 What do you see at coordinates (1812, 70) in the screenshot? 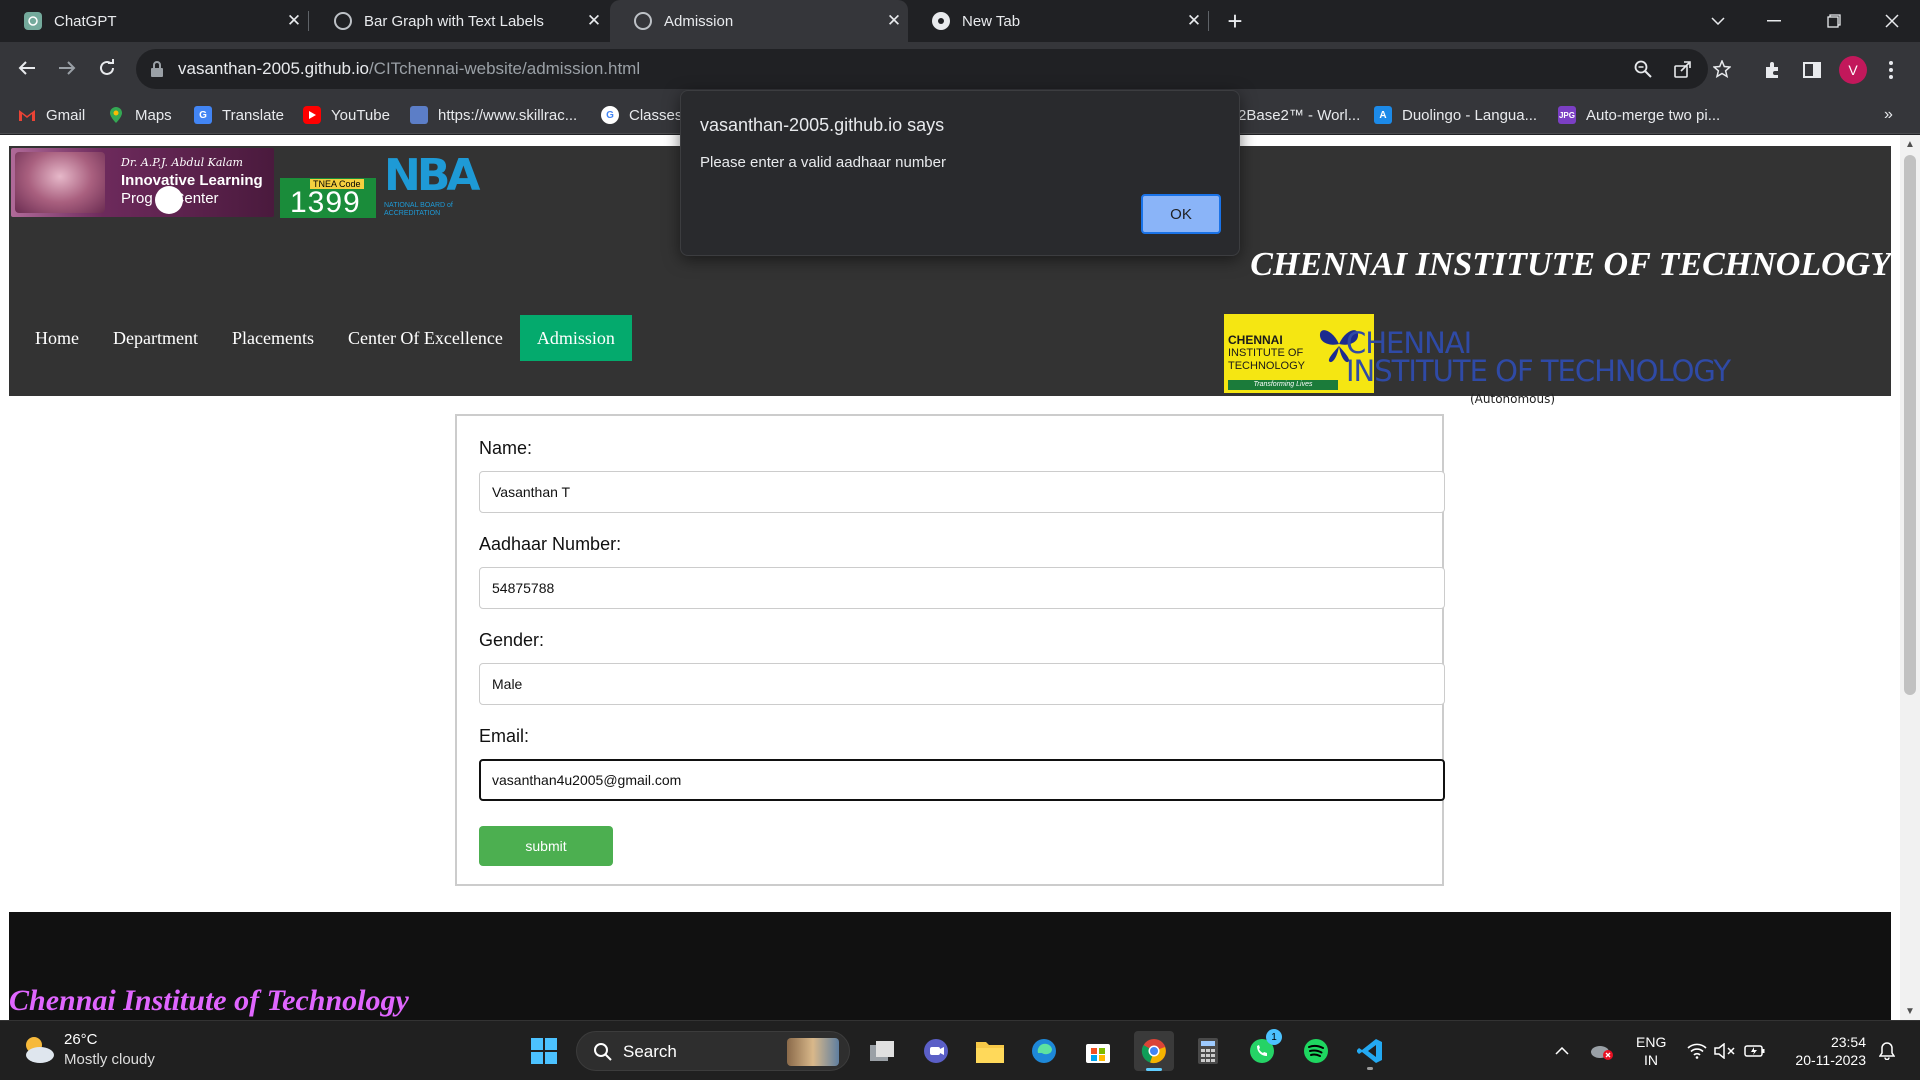
I see `side-panel-icon` at bounding box center [1812, 70].